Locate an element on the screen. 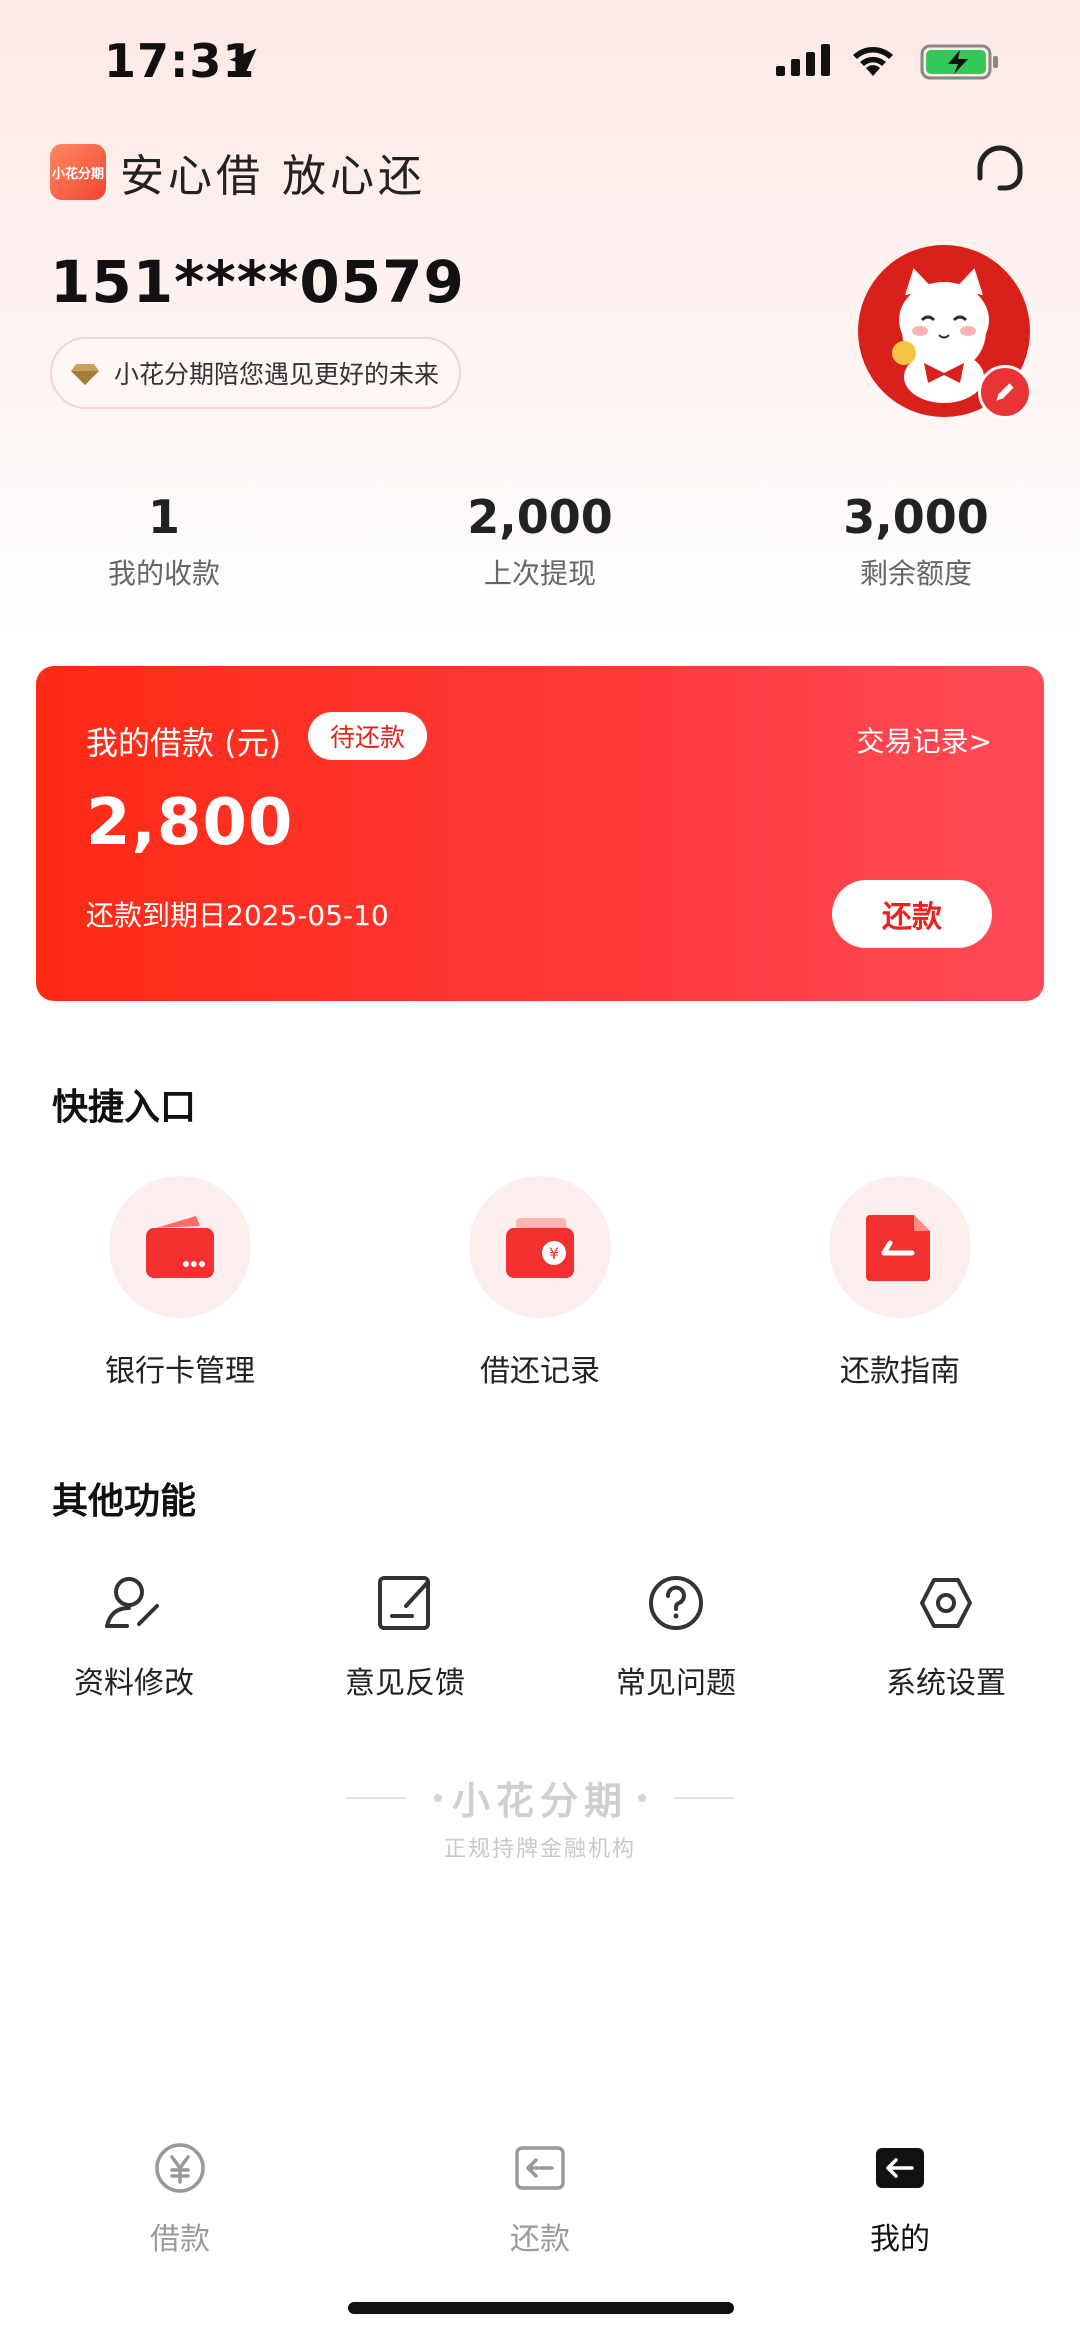 The image size is (1080, 2337). other-functions-title: 其他功能 is located at coordinates (124, 1501).